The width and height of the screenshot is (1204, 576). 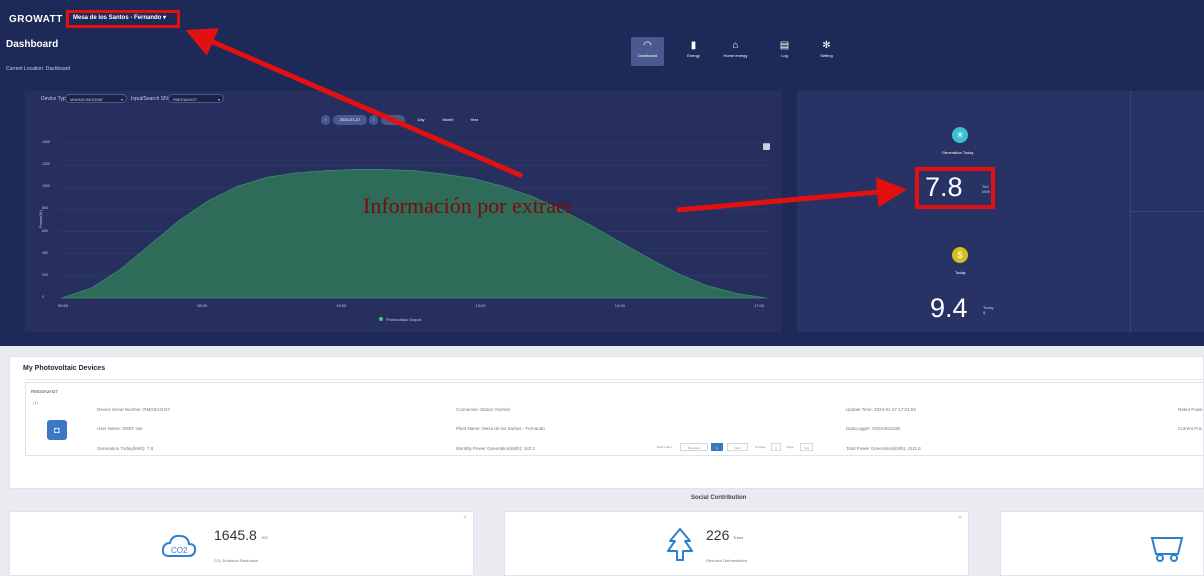 What do you see at coordinates (468, 205) in the screenshot?
I see `annotation-text: Información por extraer` at bounding box center [468, 205].